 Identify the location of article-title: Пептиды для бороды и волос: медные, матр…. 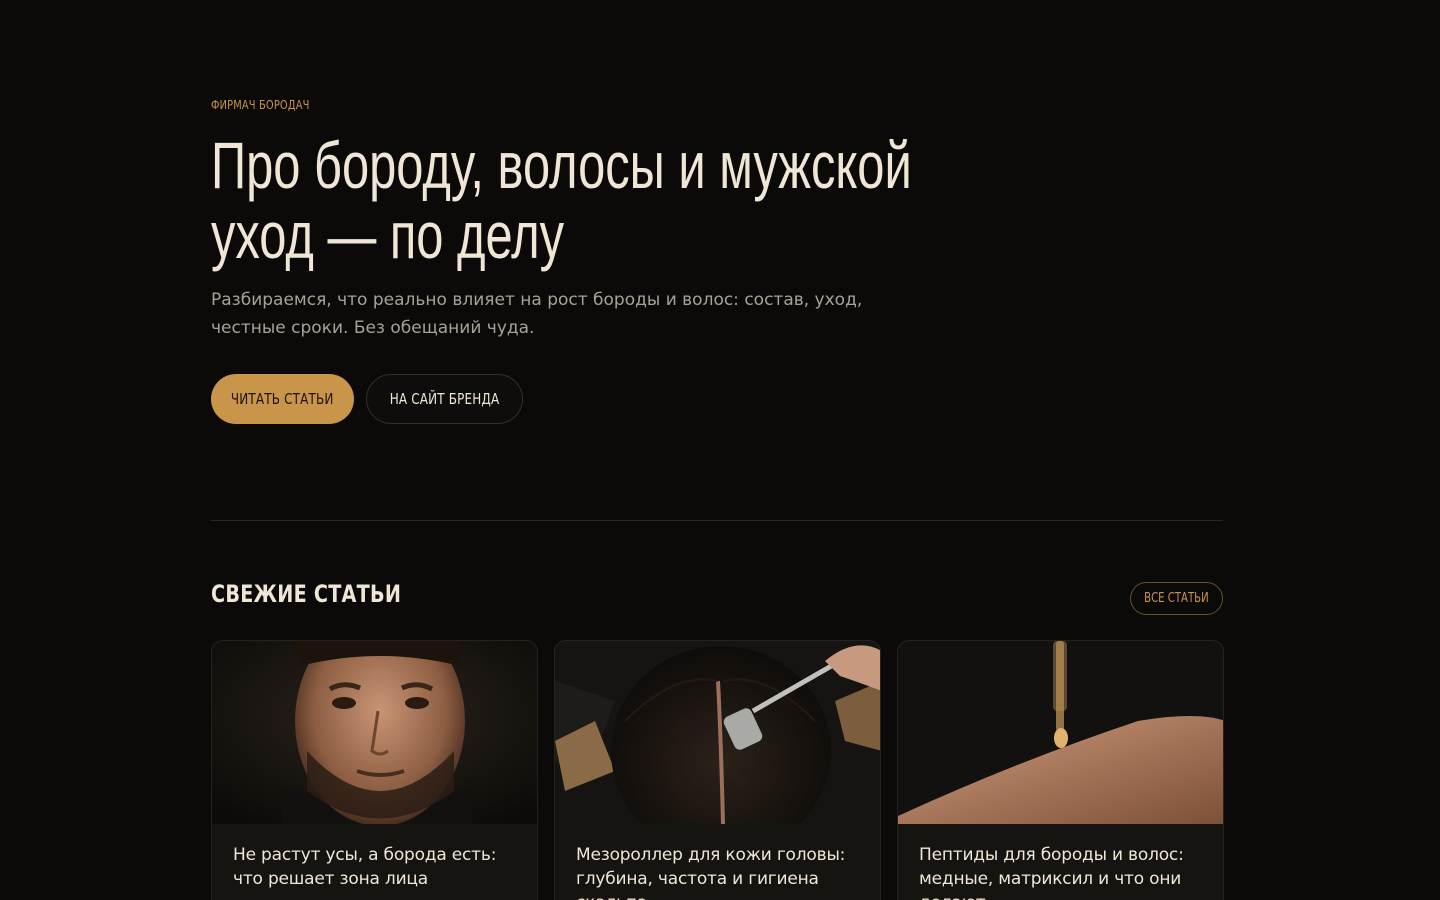
(1064, 871).